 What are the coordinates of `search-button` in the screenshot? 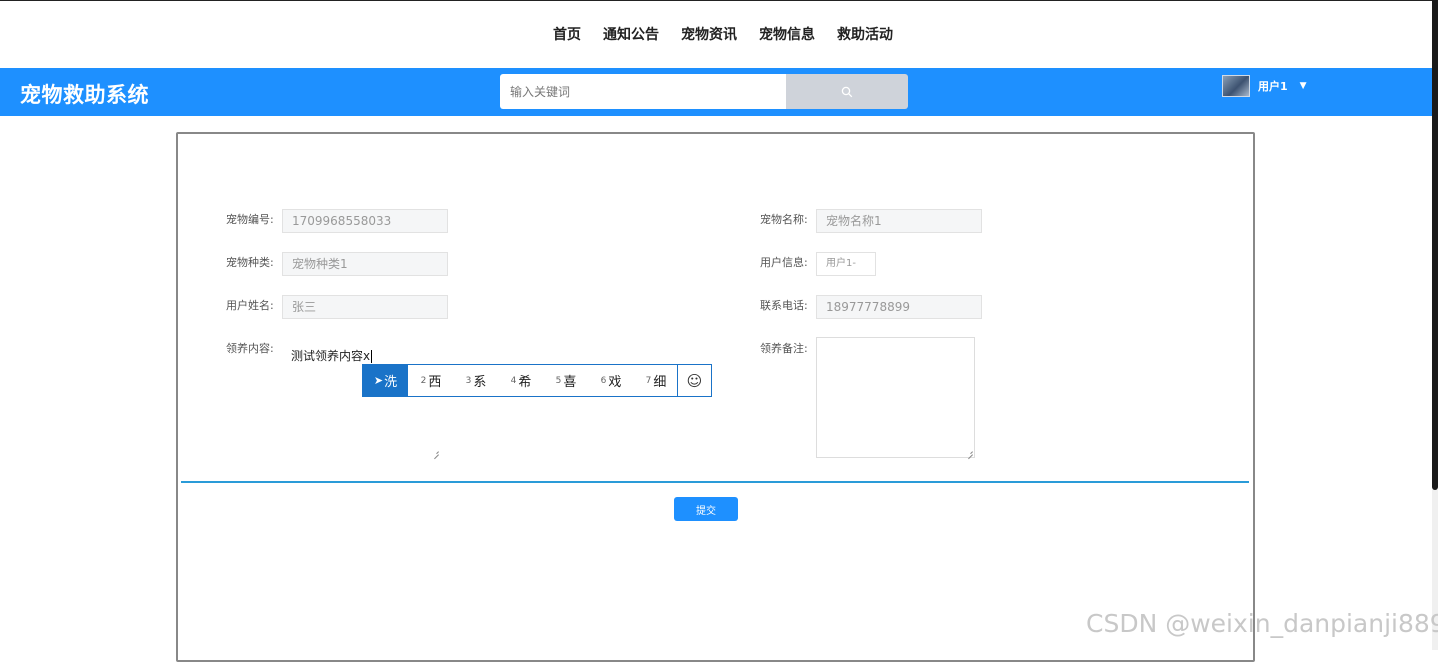 It's located at (847, 91).